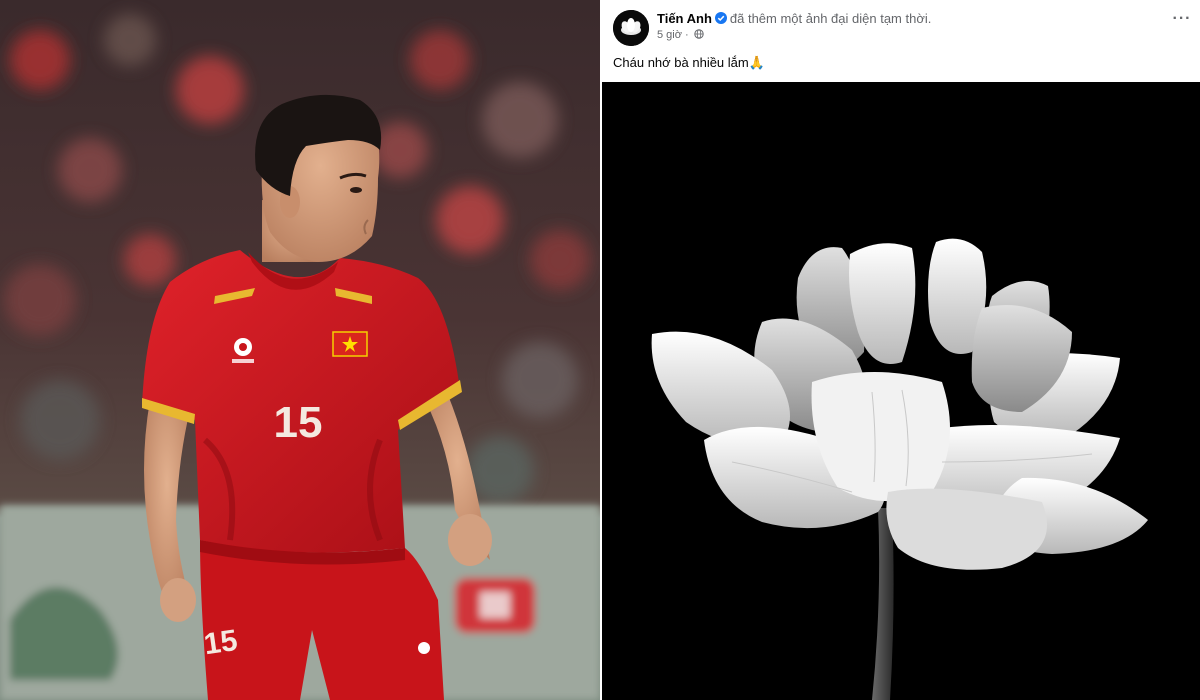  I want to click on jersey-number: 15, so click(298, 422).